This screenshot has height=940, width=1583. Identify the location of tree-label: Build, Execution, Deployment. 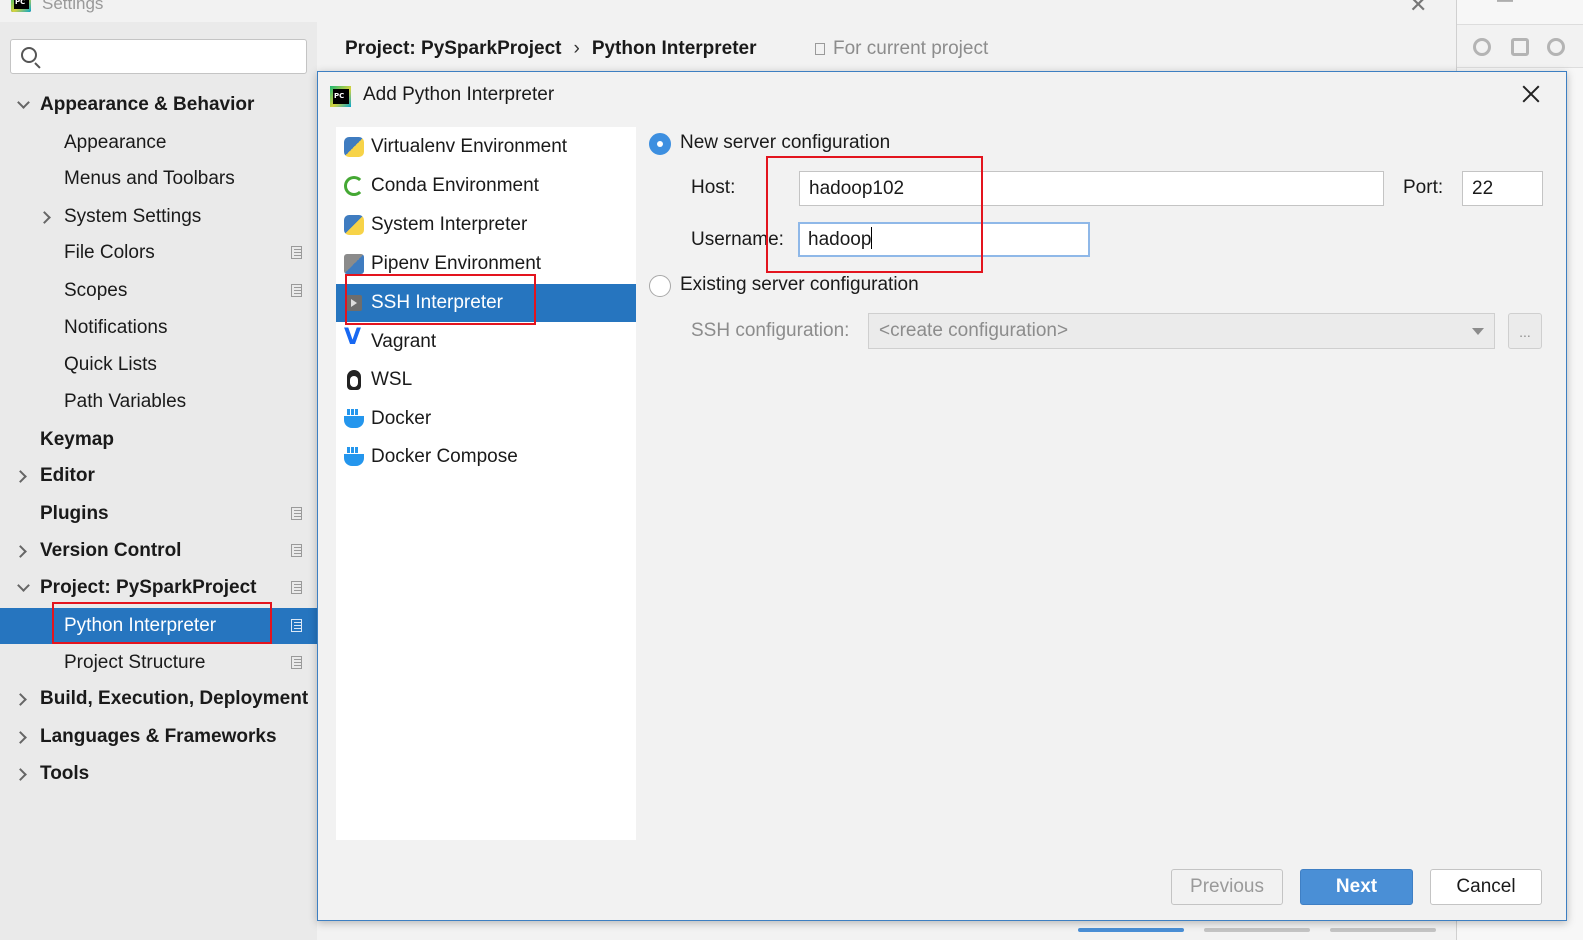
(174, 698).